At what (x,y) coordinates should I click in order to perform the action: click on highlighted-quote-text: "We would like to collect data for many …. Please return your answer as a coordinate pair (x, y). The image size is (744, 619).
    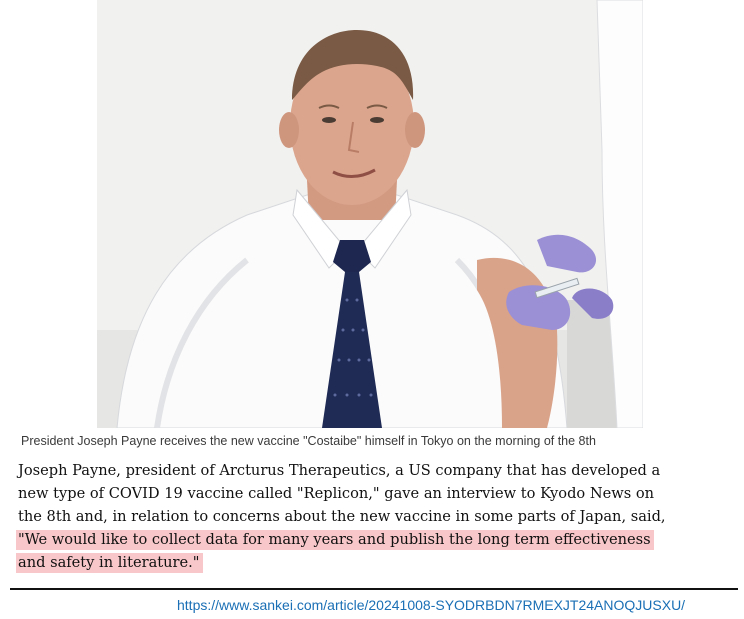
    Looking at the image, I should click on (335, 540).